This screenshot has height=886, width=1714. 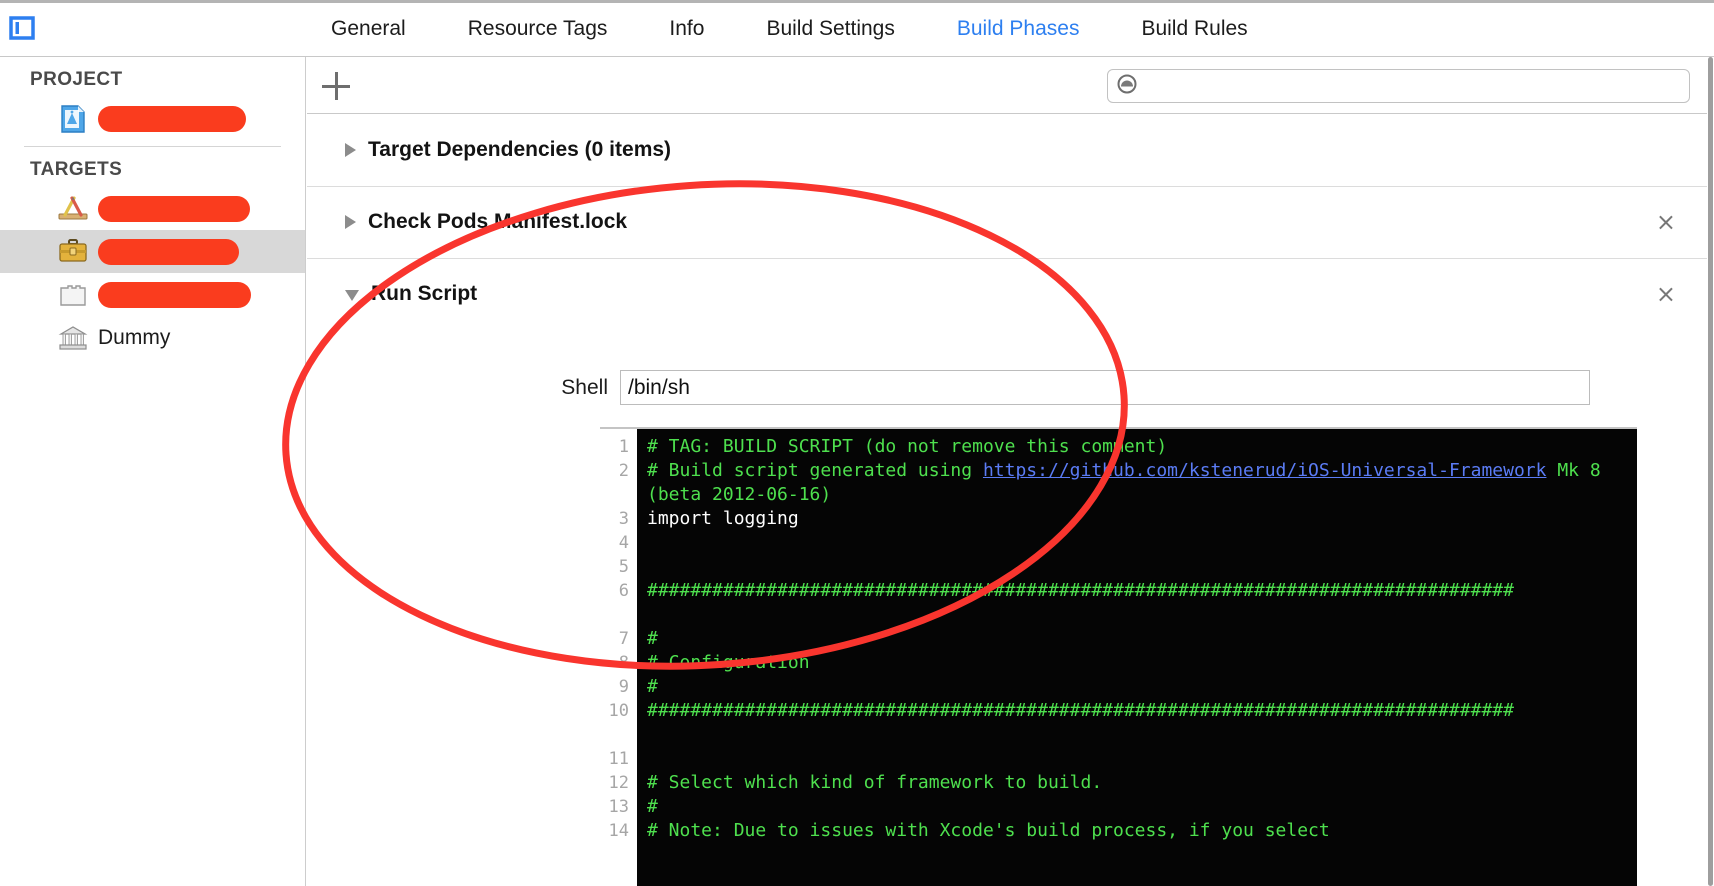 What do you see at coordinates (618, 711) in the screenshot?
I see `line-number: 10` at bounding box center [618, 711].